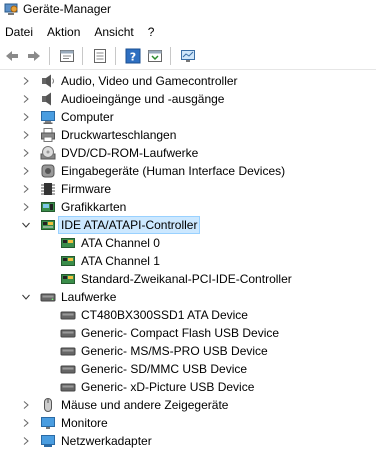 The height and width of the screenshot is (452, 376). Describe the element at coordinates (84, 423) in the screenshot. I see `tree-item-label: Monitore` at that location.